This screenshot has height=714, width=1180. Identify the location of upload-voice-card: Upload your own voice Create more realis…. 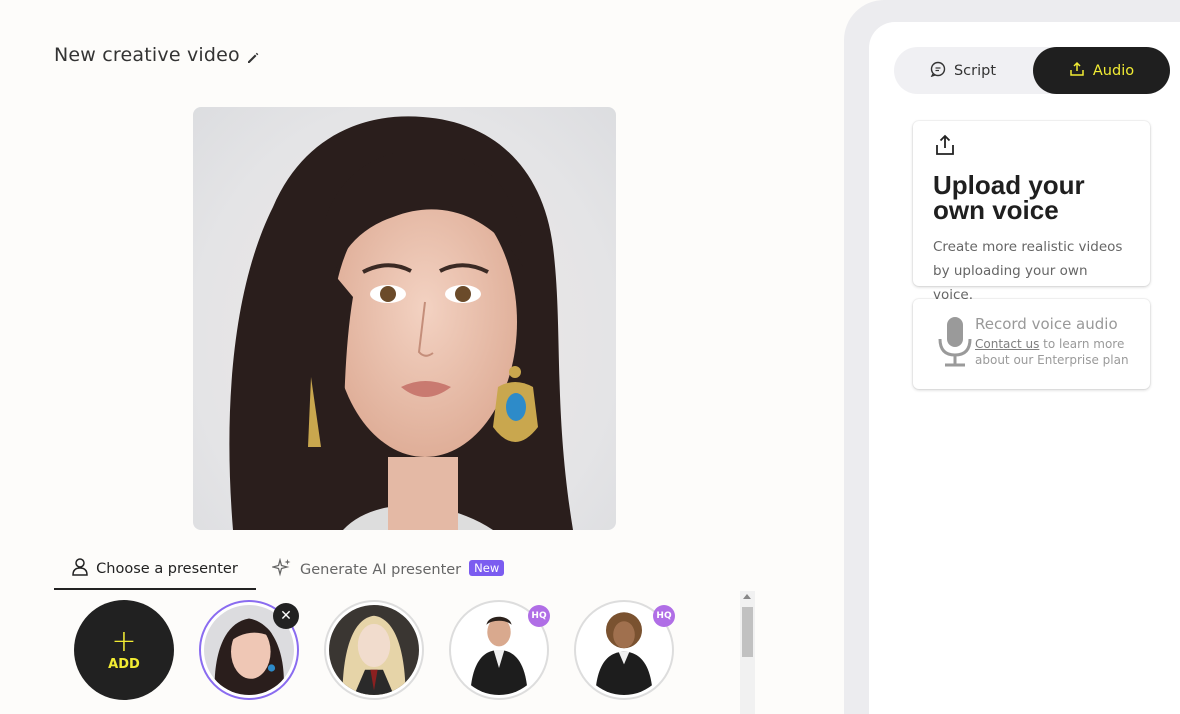
(1031, 212).